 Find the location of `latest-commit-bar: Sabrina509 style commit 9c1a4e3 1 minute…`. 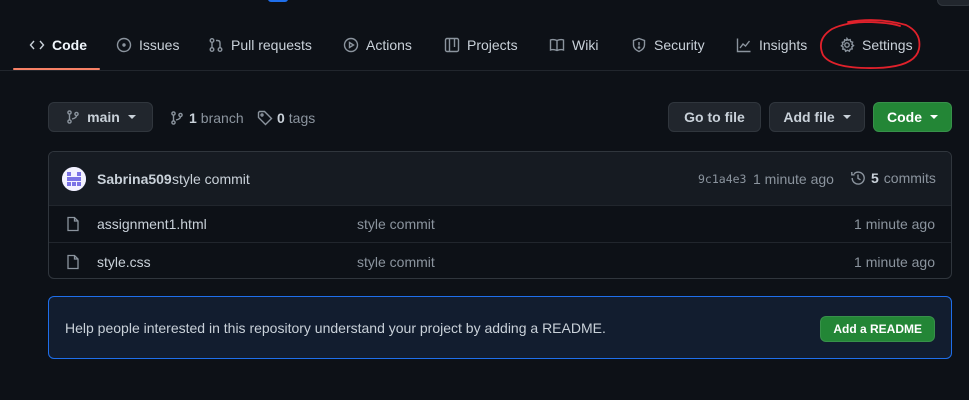

latest-commit-bar: Sabrina509 style commit 9c1a4e3 1 minute… is located at coordinates (500, 179).